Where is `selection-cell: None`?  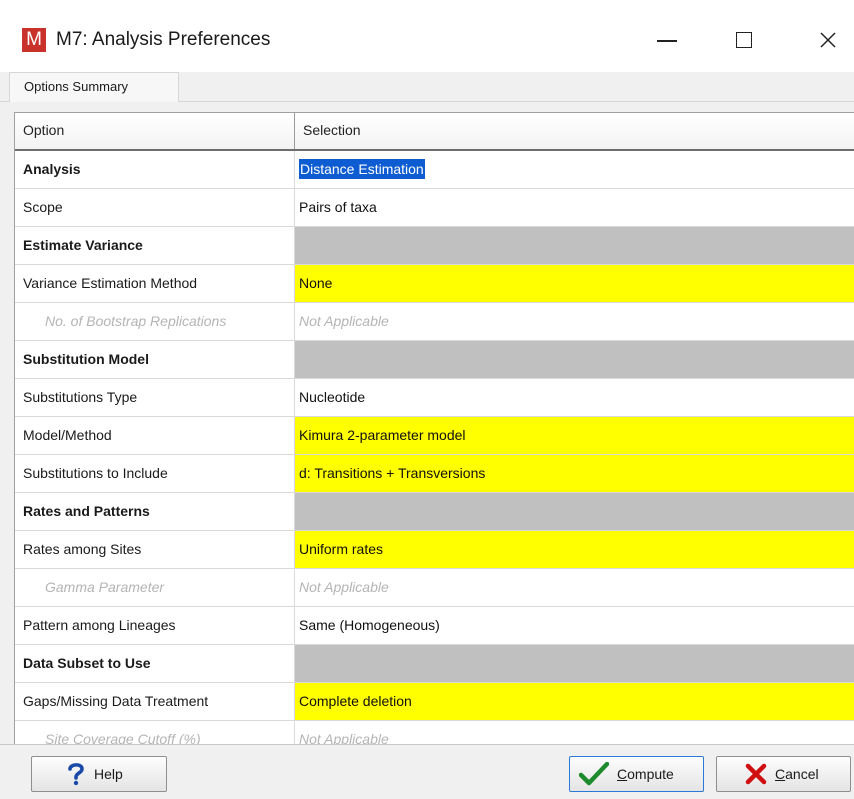
selection-cell: None is located at coordinates (574, 283).